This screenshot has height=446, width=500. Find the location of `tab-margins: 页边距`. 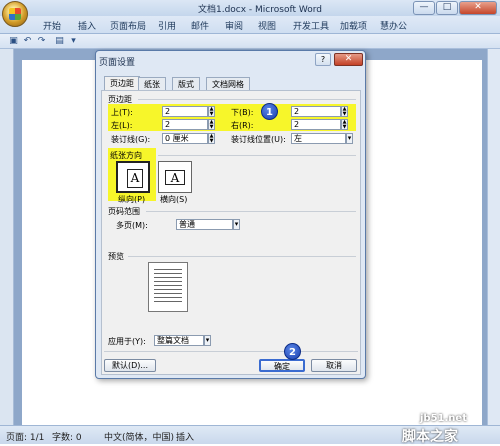

tab-margins: 页边距 is located at coordinates (122, 83).